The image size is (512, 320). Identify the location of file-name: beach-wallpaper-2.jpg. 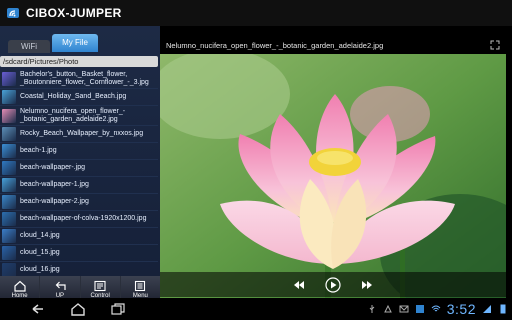
(54, 201).